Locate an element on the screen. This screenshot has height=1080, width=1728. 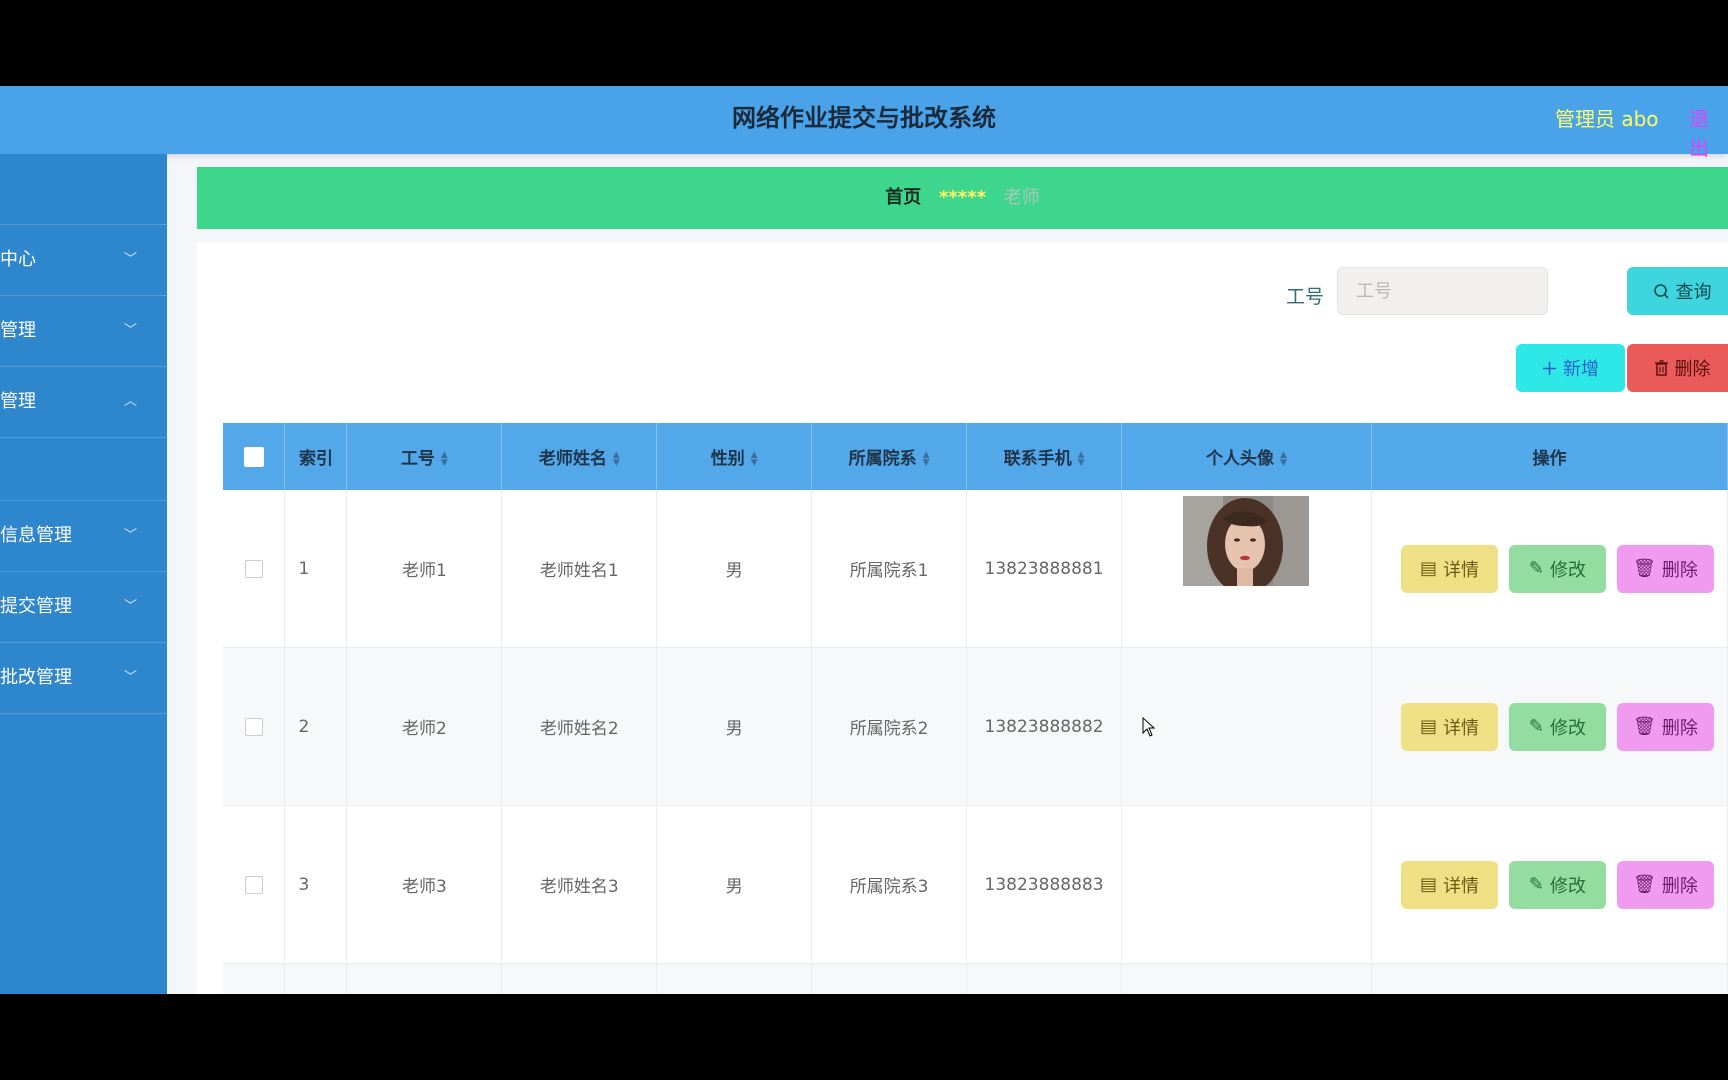
mouse-cursor-icon is located at coordinates (1149, 727).